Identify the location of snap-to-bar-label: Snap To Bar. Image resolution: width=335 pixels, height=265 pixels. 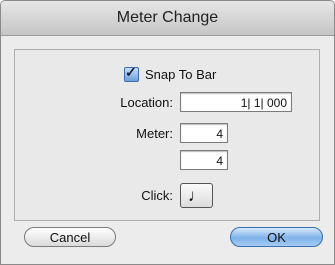
(181, 74).